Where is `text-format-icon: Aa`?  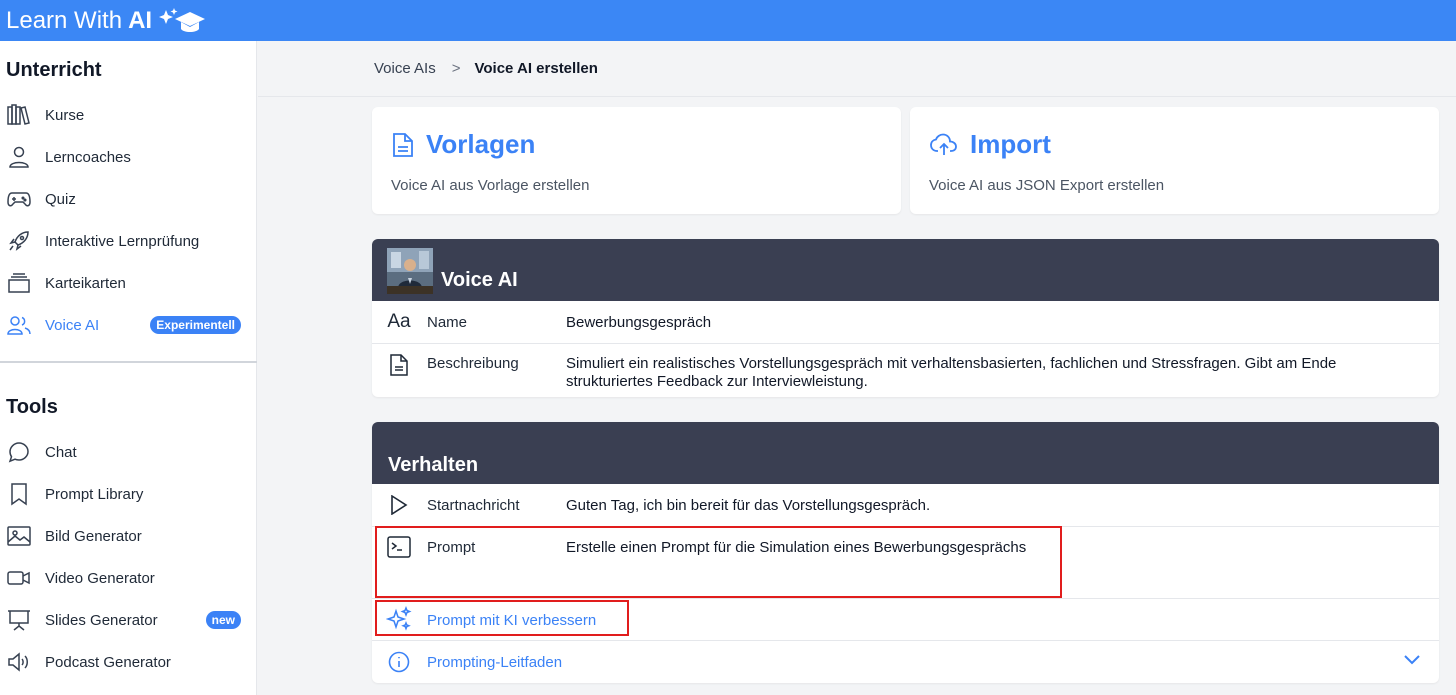
text-format-icon: Aa is located at coordinates (399, 321).